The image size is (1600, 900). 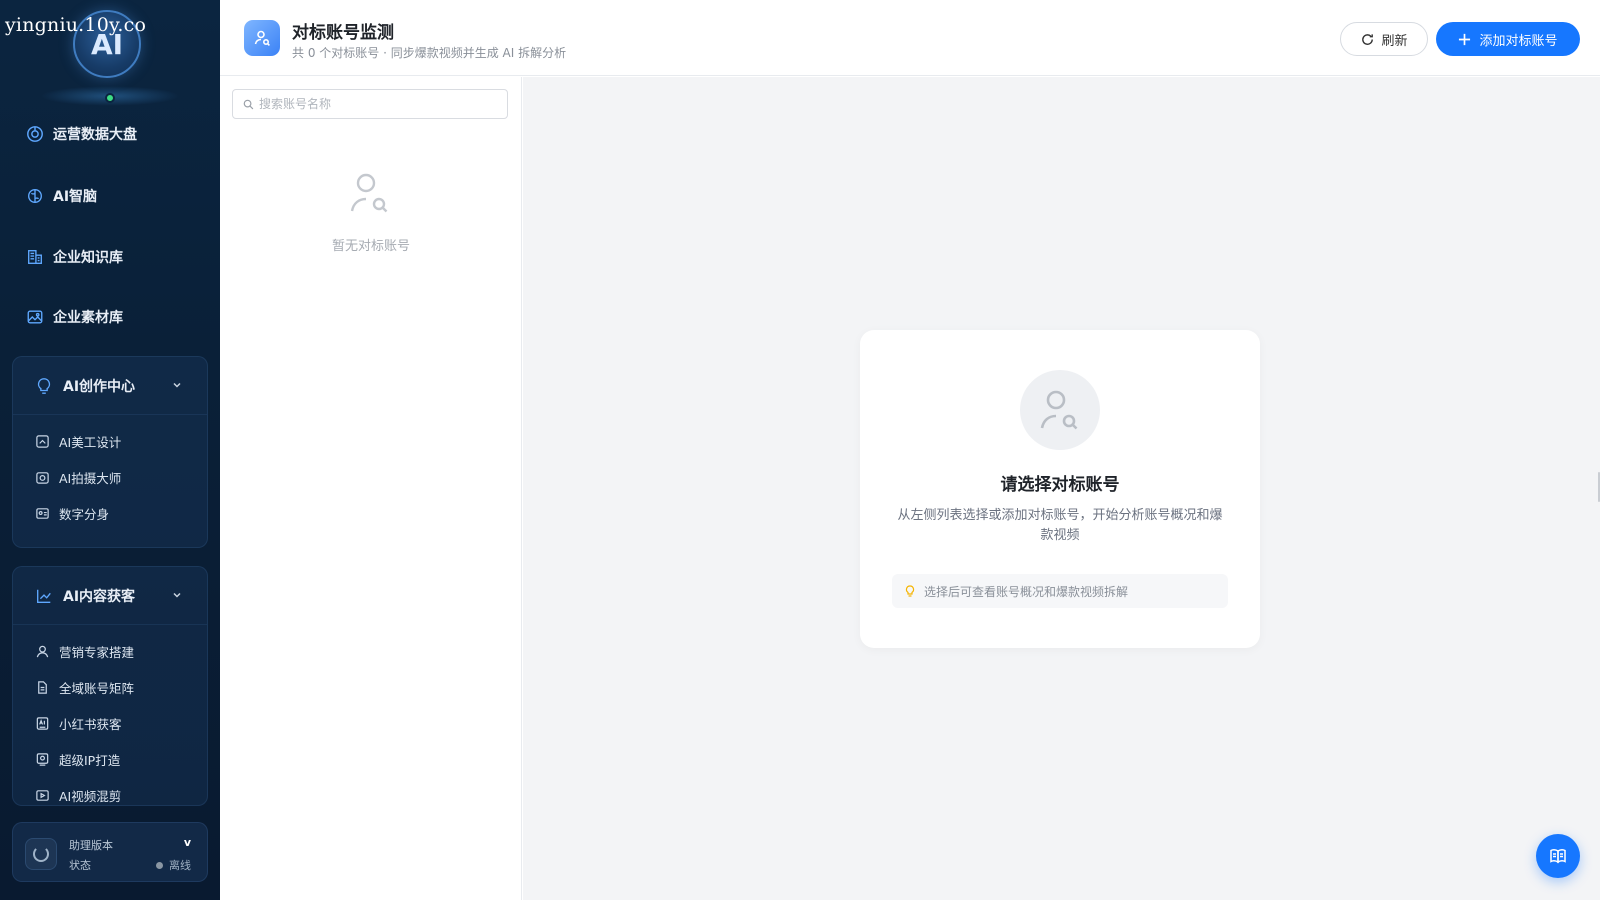 What do you see at coordinates (99, 386) in the screenshot?
I see `group-label: AI创作中心` at bounding box center [99, 386].